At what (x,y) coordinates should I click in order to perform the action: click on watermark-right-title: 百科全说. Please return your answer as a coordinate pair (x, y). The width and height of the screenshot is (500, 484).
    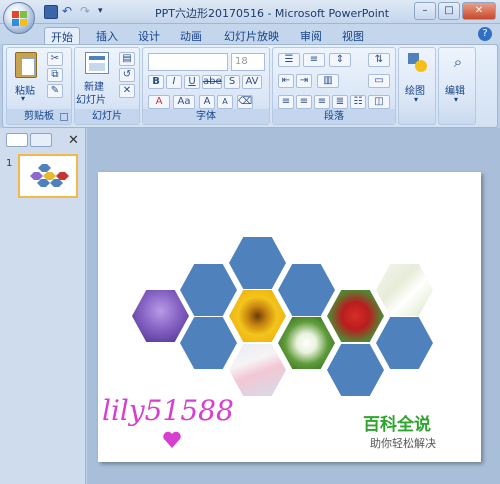
    Looking at the image, I should click on (397, 425).